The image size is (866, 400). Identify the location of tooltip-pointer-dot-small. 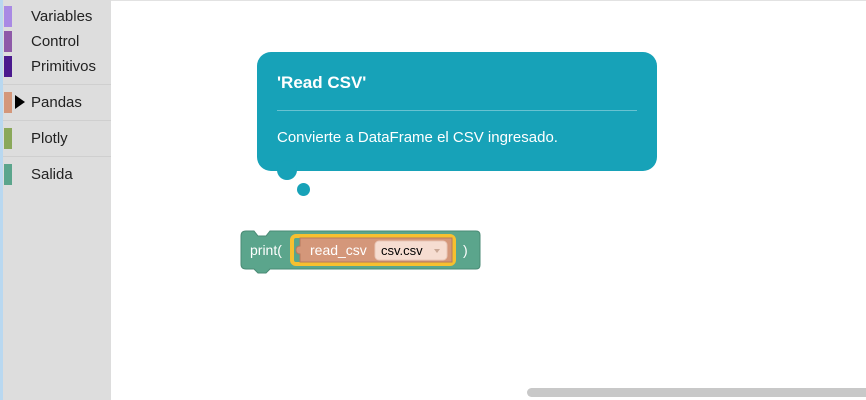
(303, 189).